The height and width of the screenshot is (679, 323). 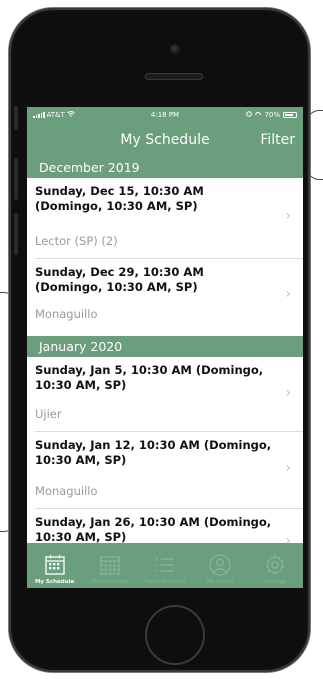 I want to click on tab-open-positions: Open Positions, so click(x=164, y=565).